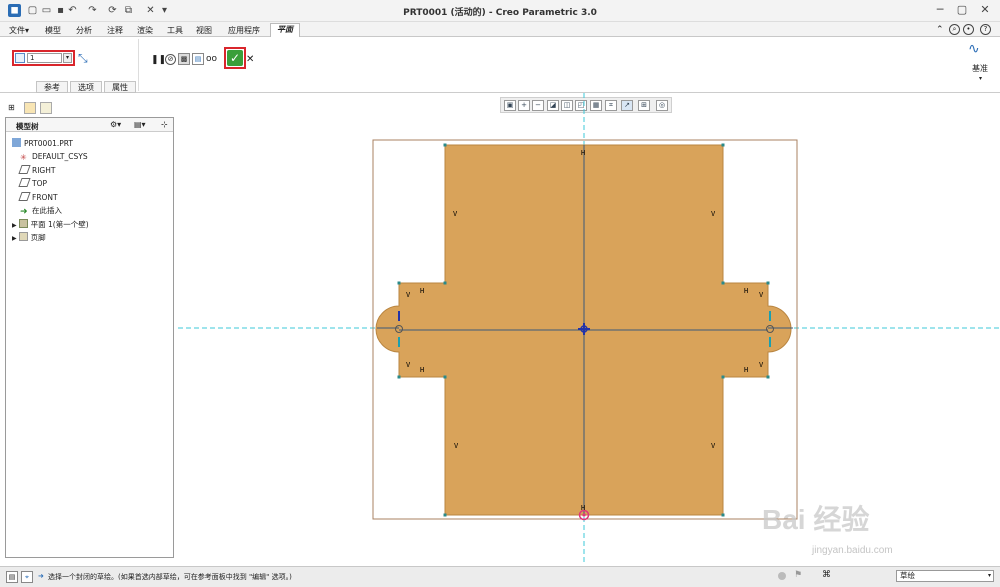  I want to click on status-tree-icon: ▤, so click(12, 577).